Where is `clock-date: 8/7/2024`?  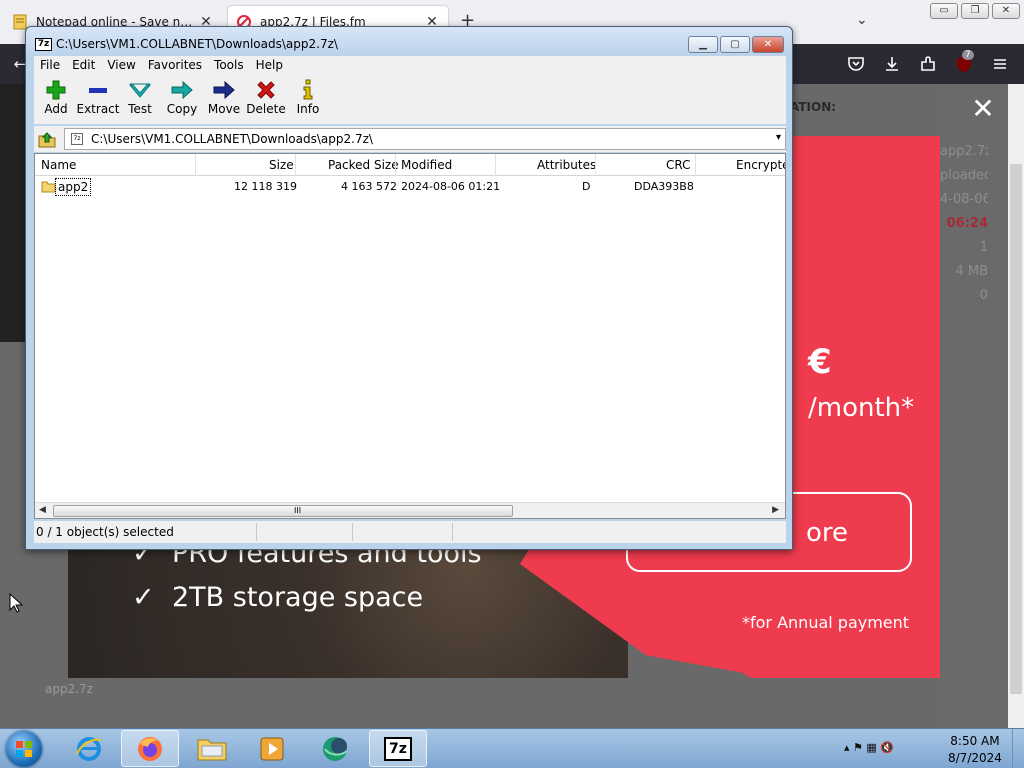
clock-date: 8/7/2024 is located at coordinates (975, 758).